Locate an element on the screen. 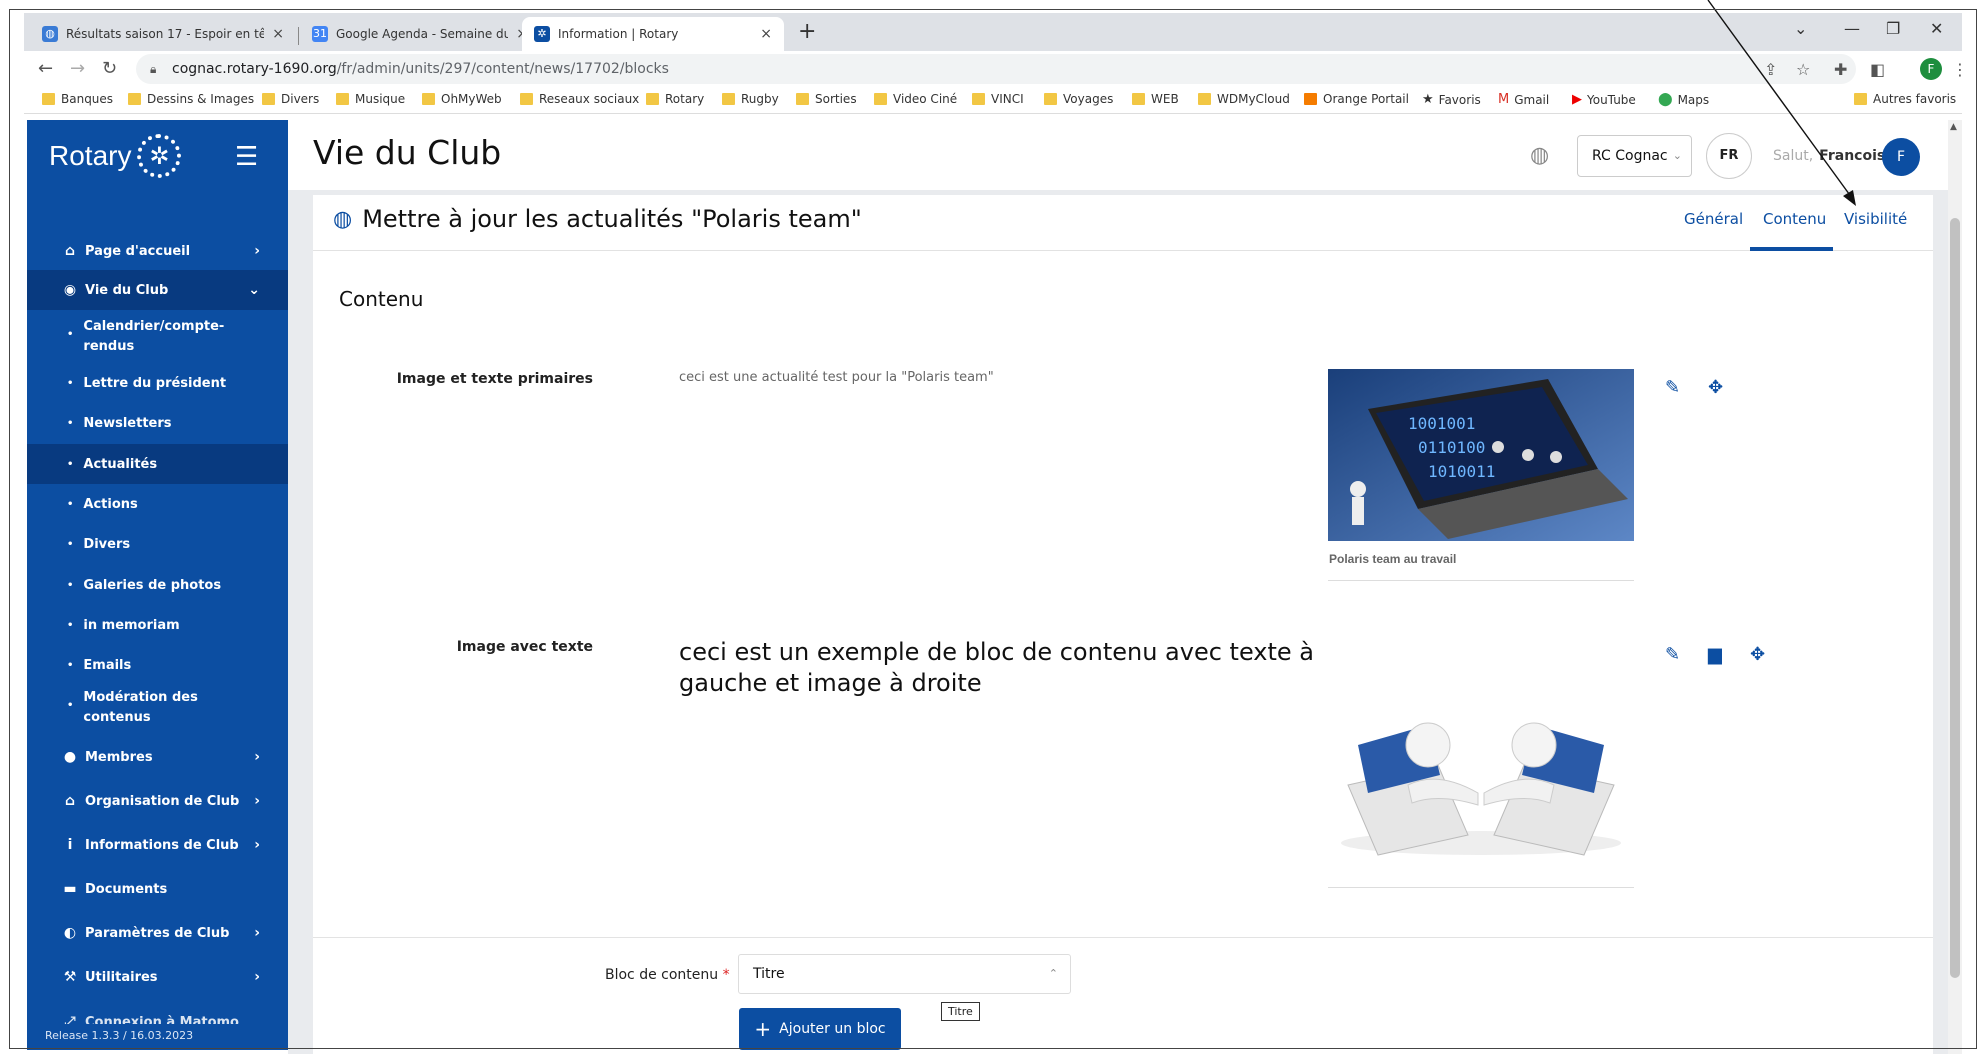  trash-icon: ▆ is located at coordinates (1715, 654).